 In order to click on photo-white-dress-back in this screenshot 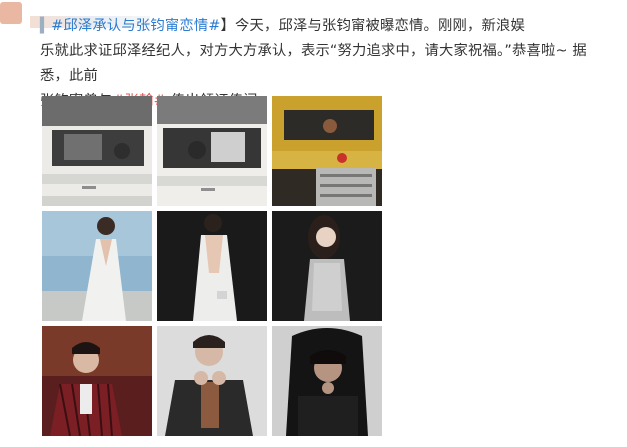, I will do `click(212, 266)`.